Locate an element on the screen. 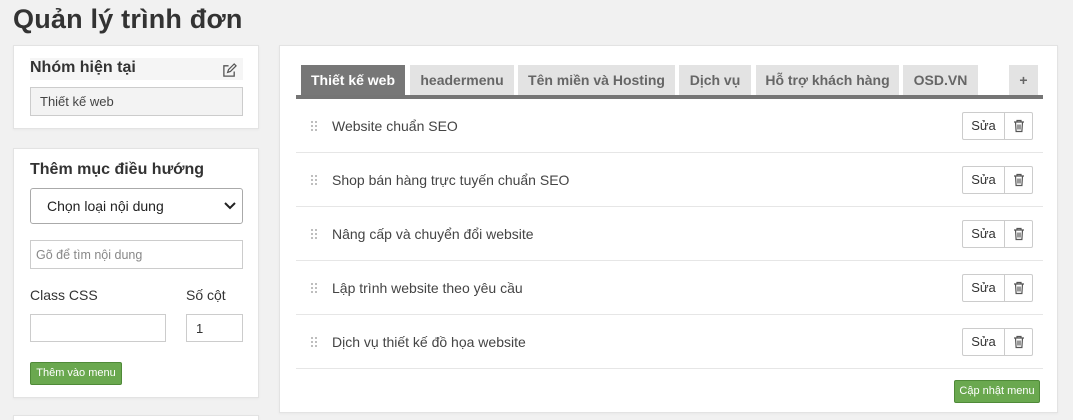 The height and width of the screenshot is (420, 1073). content-type-select: Chọn loại nội dung is located at coordinates (136, 206).